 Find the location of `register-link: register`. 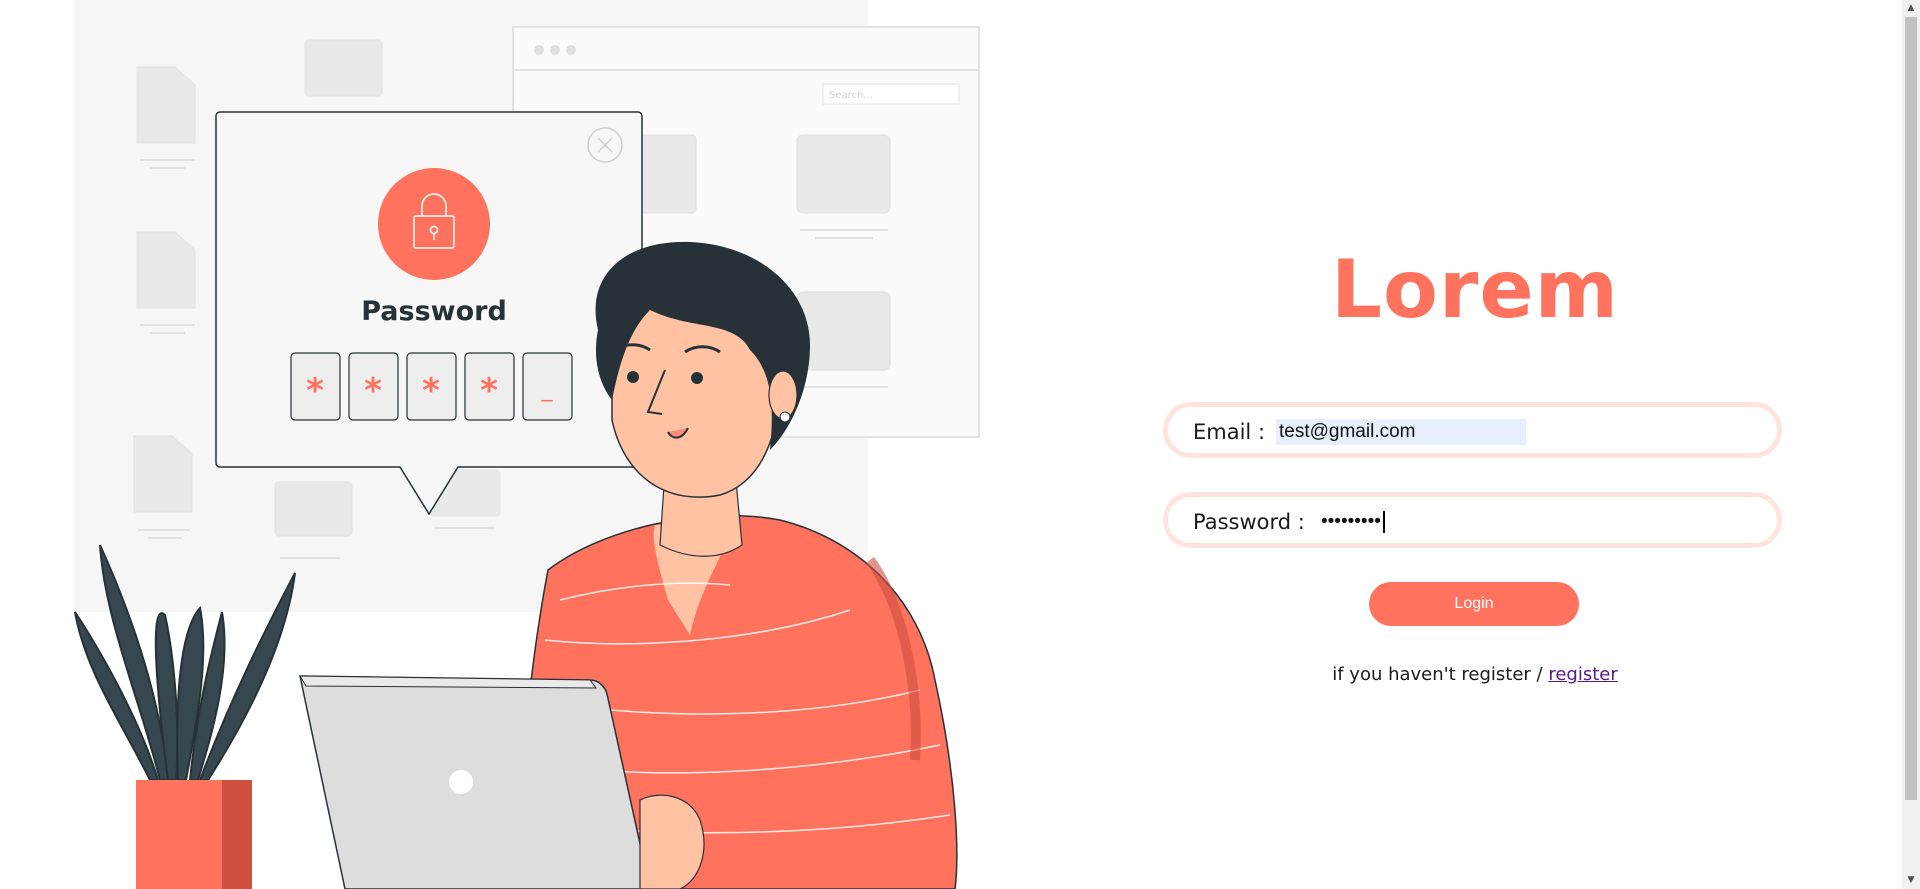

register-link: register is located at coordinates (1582, 674).